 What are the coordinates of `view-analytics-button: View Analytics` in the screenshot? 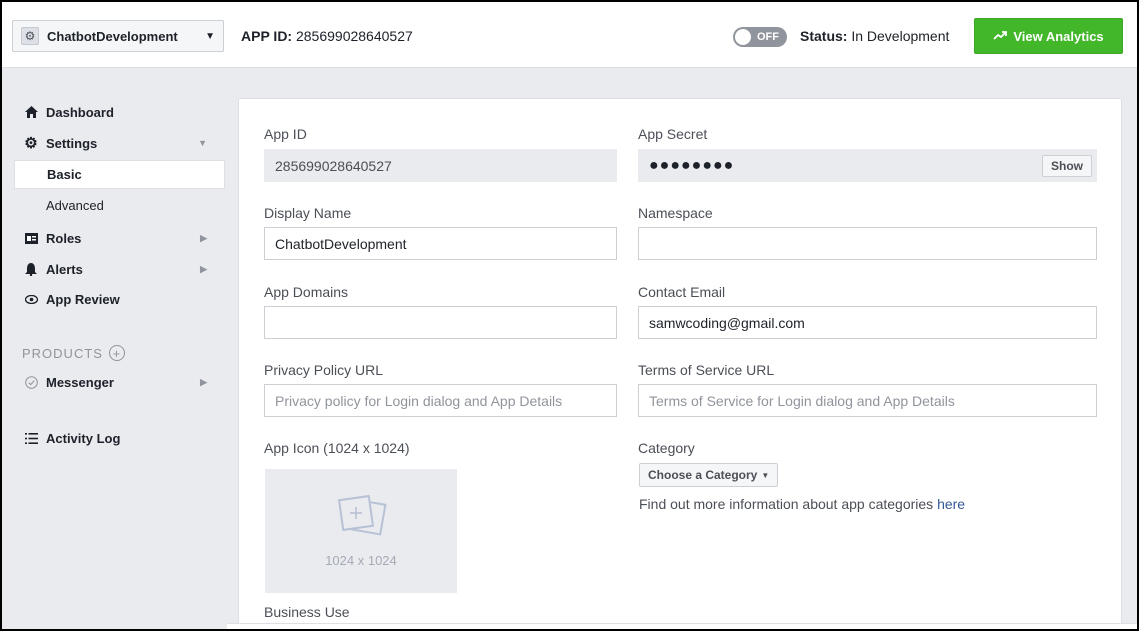 It's located at (1048, 36).